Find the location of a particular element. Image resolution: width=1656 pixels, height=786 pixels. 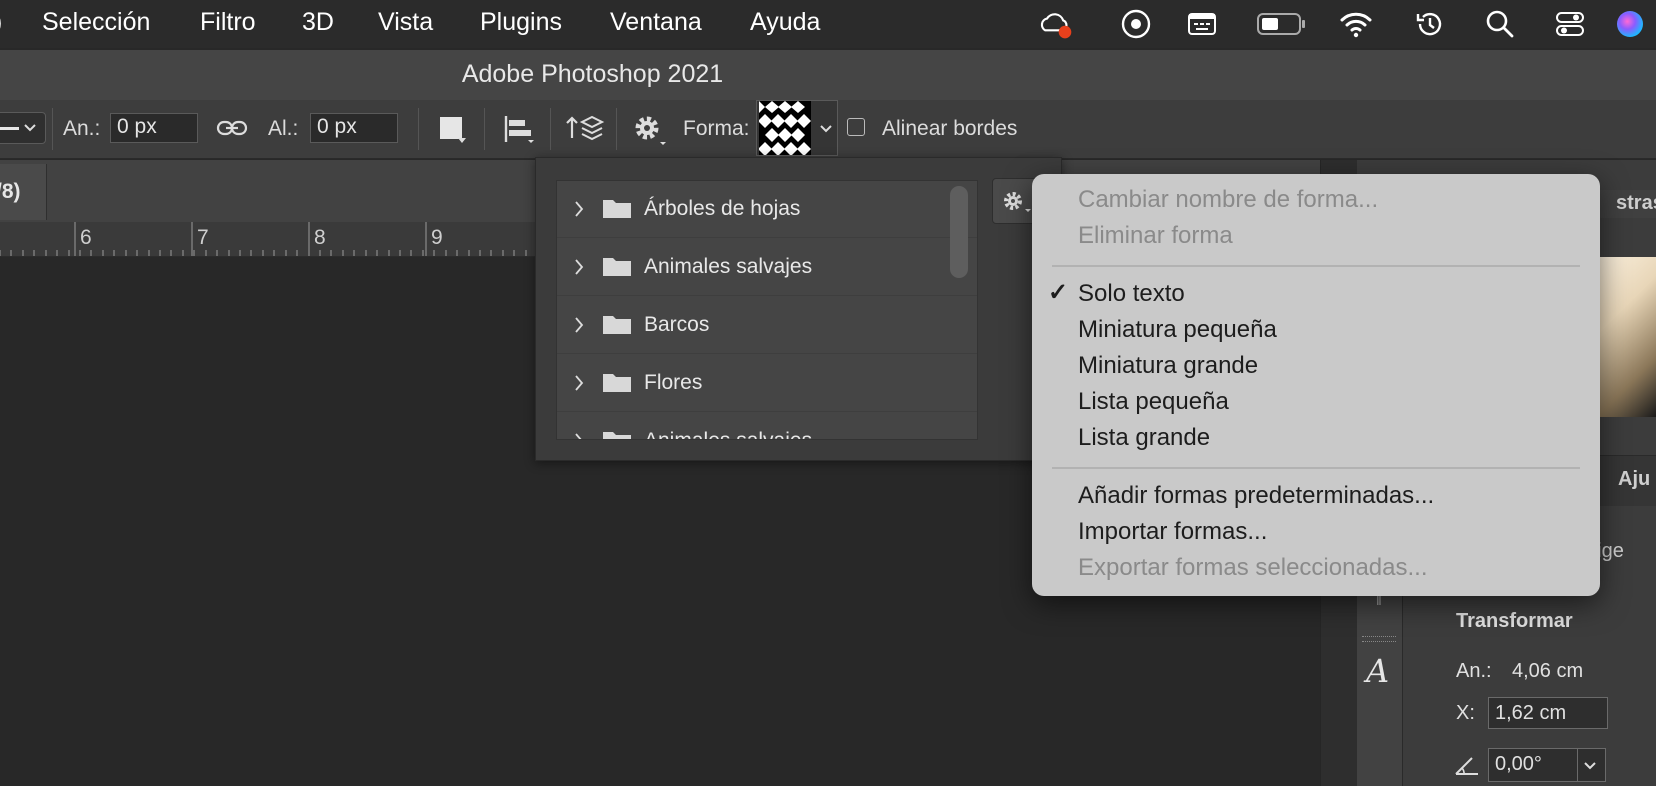

path-operations-icon is located at coordinates (451, 128).